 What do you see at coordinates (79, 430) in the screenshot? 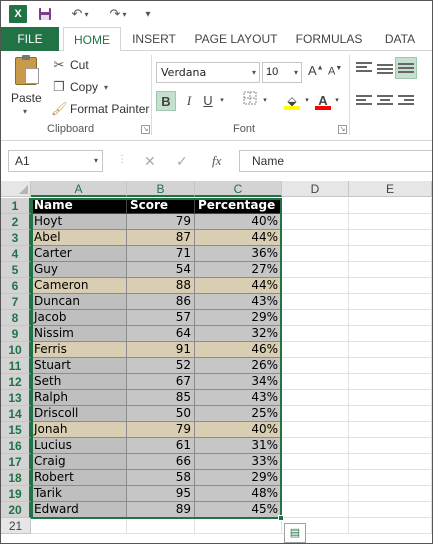
I see `table-cell: Jonah` at bounding box center [79, 430].